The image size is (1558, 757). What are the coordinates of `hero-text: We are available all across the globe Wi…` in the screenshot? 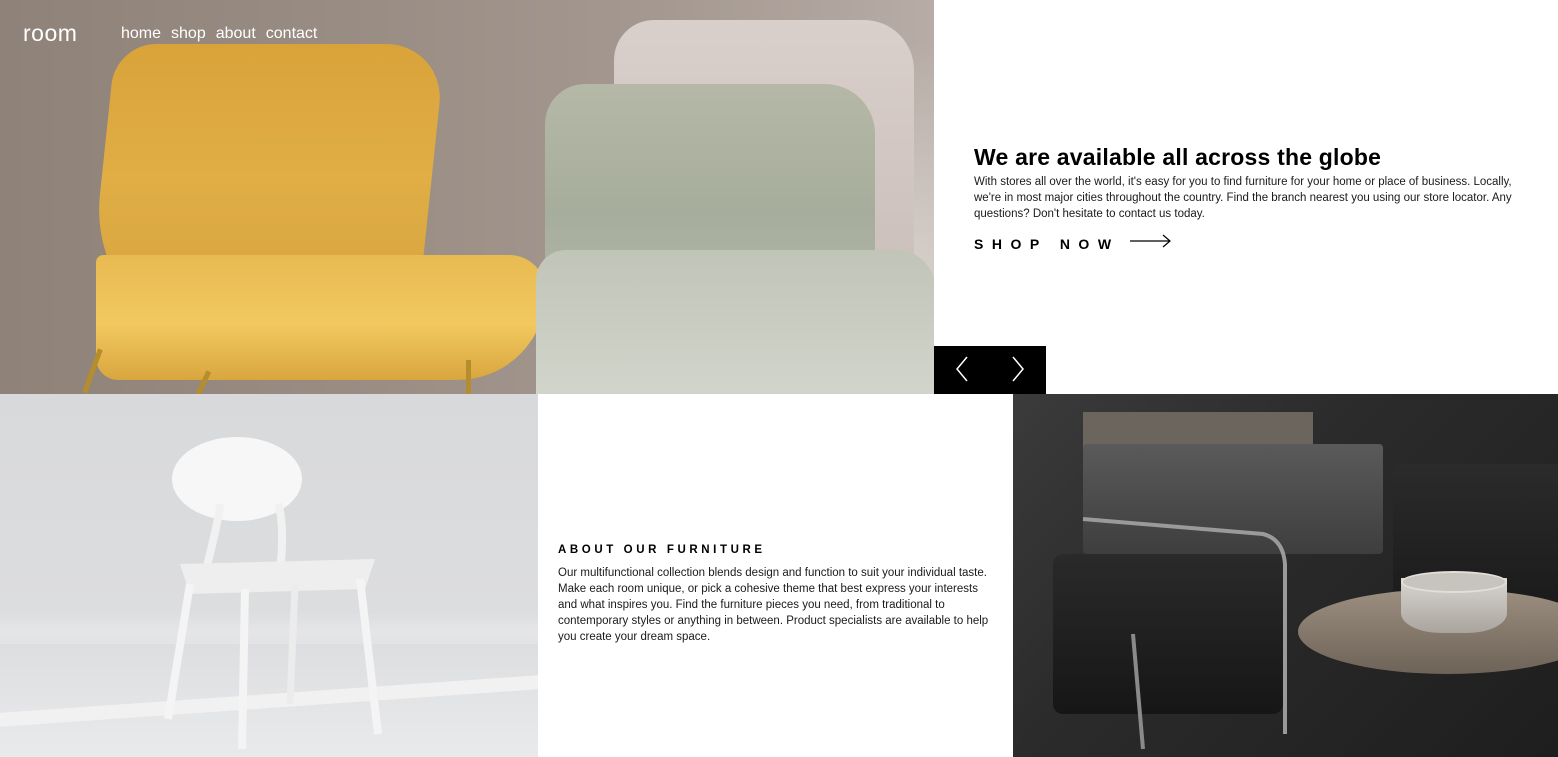 It's located at (1254, 198).